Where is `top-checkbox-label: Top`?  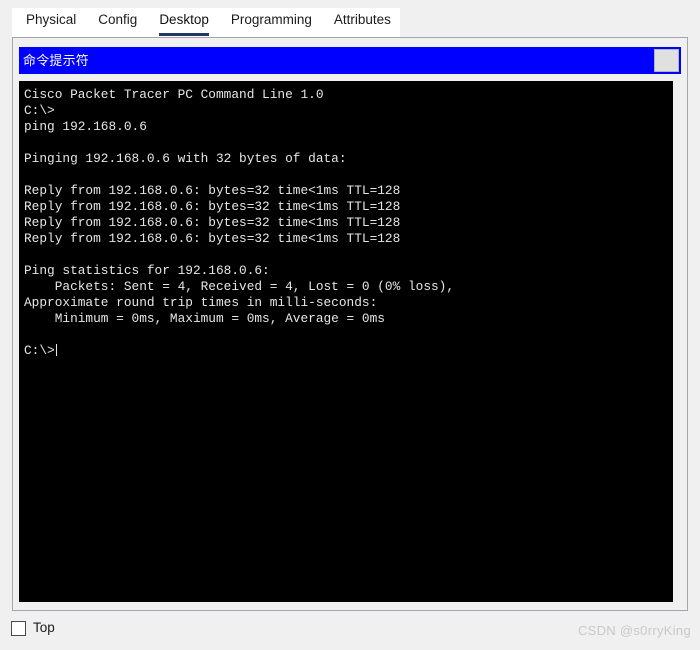 top-checkbox-label: Top is located at coordinates (44, 627).